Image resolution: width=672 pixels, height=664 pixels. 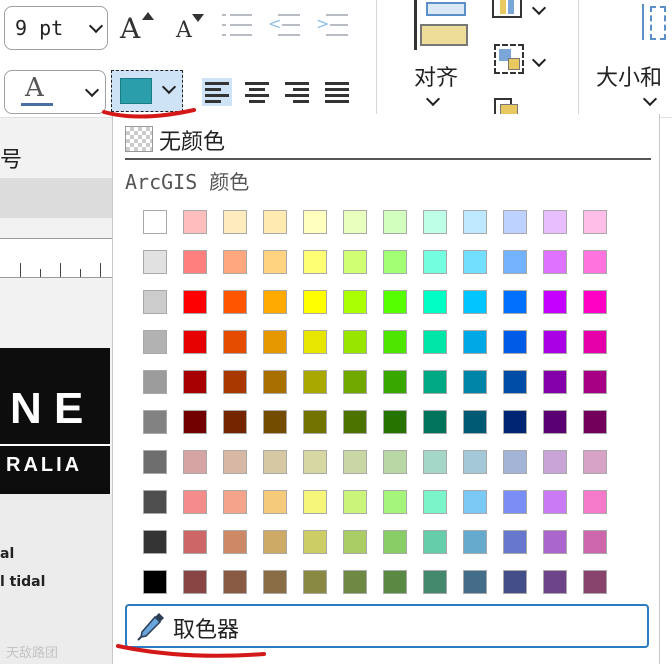 I want to click on font-size-dropdown: 9 pt, so click(x=56, y=28).